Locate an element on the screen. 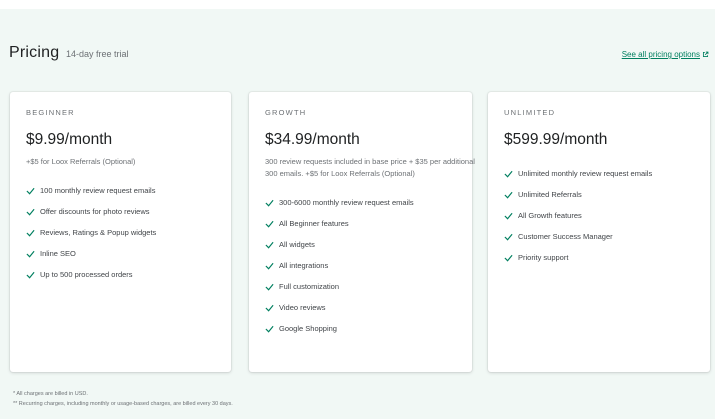 The height and width of the screenshot is (419, 715). list-item: 100 monthly review request emails is located at coordinates (120, 190).